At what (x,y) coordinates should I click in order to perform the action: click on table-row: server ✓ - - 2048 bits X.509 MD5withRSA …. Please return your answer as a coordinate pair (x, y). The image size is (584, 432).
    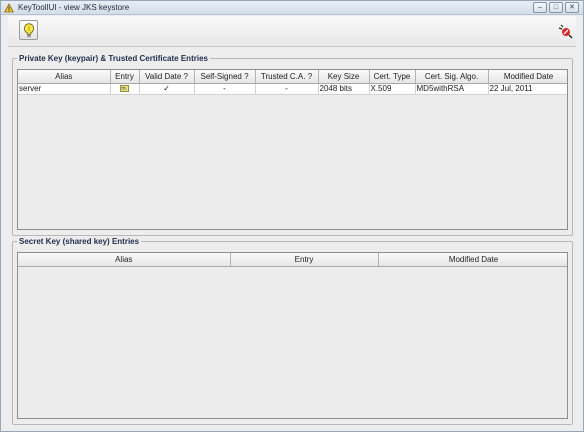
    Looking at the image, I should click on (292, 89).